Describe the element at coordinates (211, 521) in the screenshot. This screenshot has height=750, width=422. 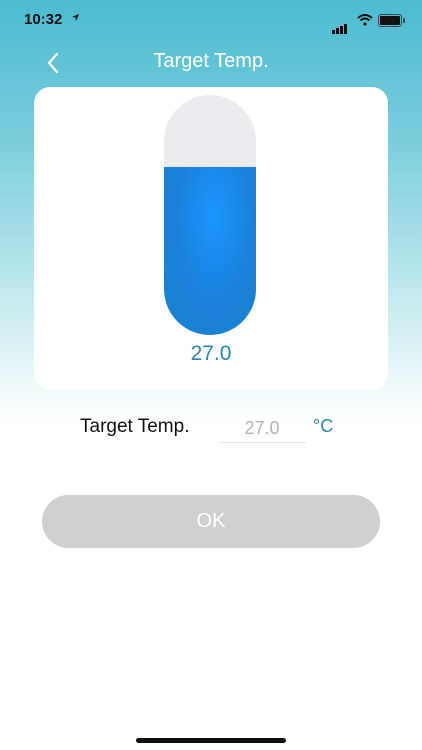
I see `ok-button: OK` at that location.